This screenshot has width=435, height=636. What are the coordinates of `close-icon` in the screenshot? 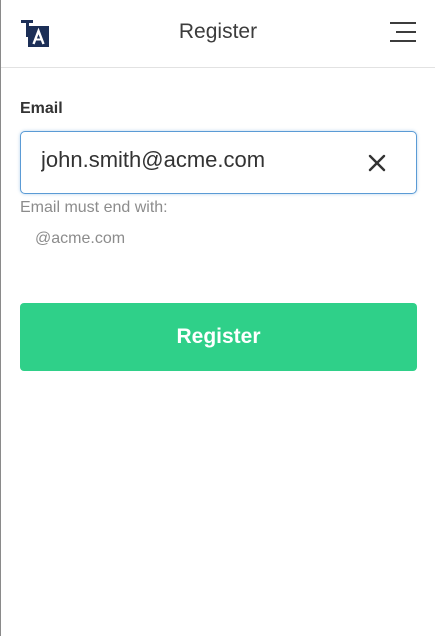 It's located at (377, 163).